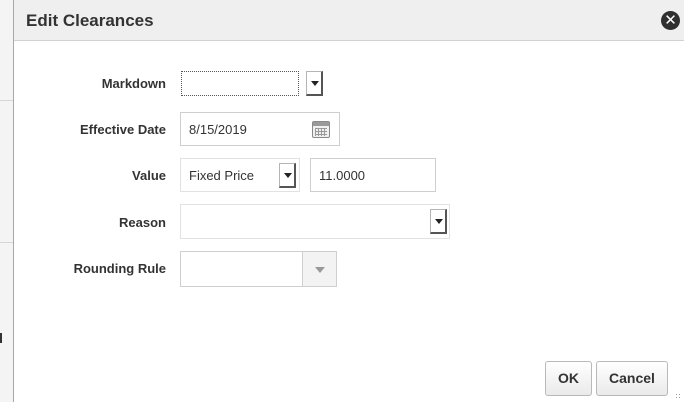  Describe the element at coordinates (222, 175) in the screenshot. I see `value-type-value: Fixed Price` at that location.